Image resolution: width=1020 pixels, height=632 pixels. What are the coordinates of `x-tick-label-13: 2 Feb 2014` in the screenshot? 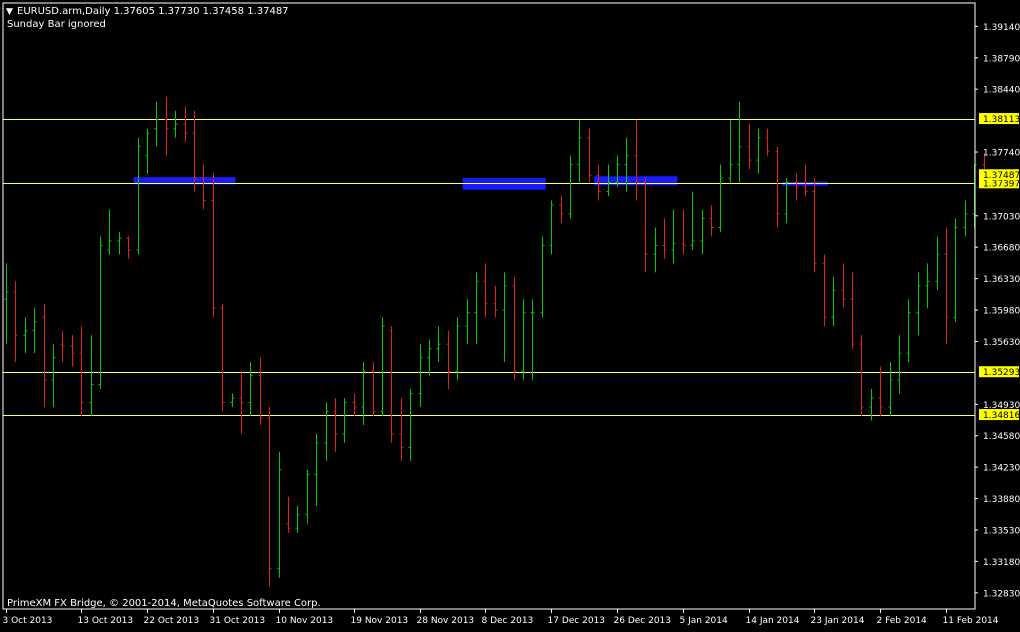 It's located at (902, 621).